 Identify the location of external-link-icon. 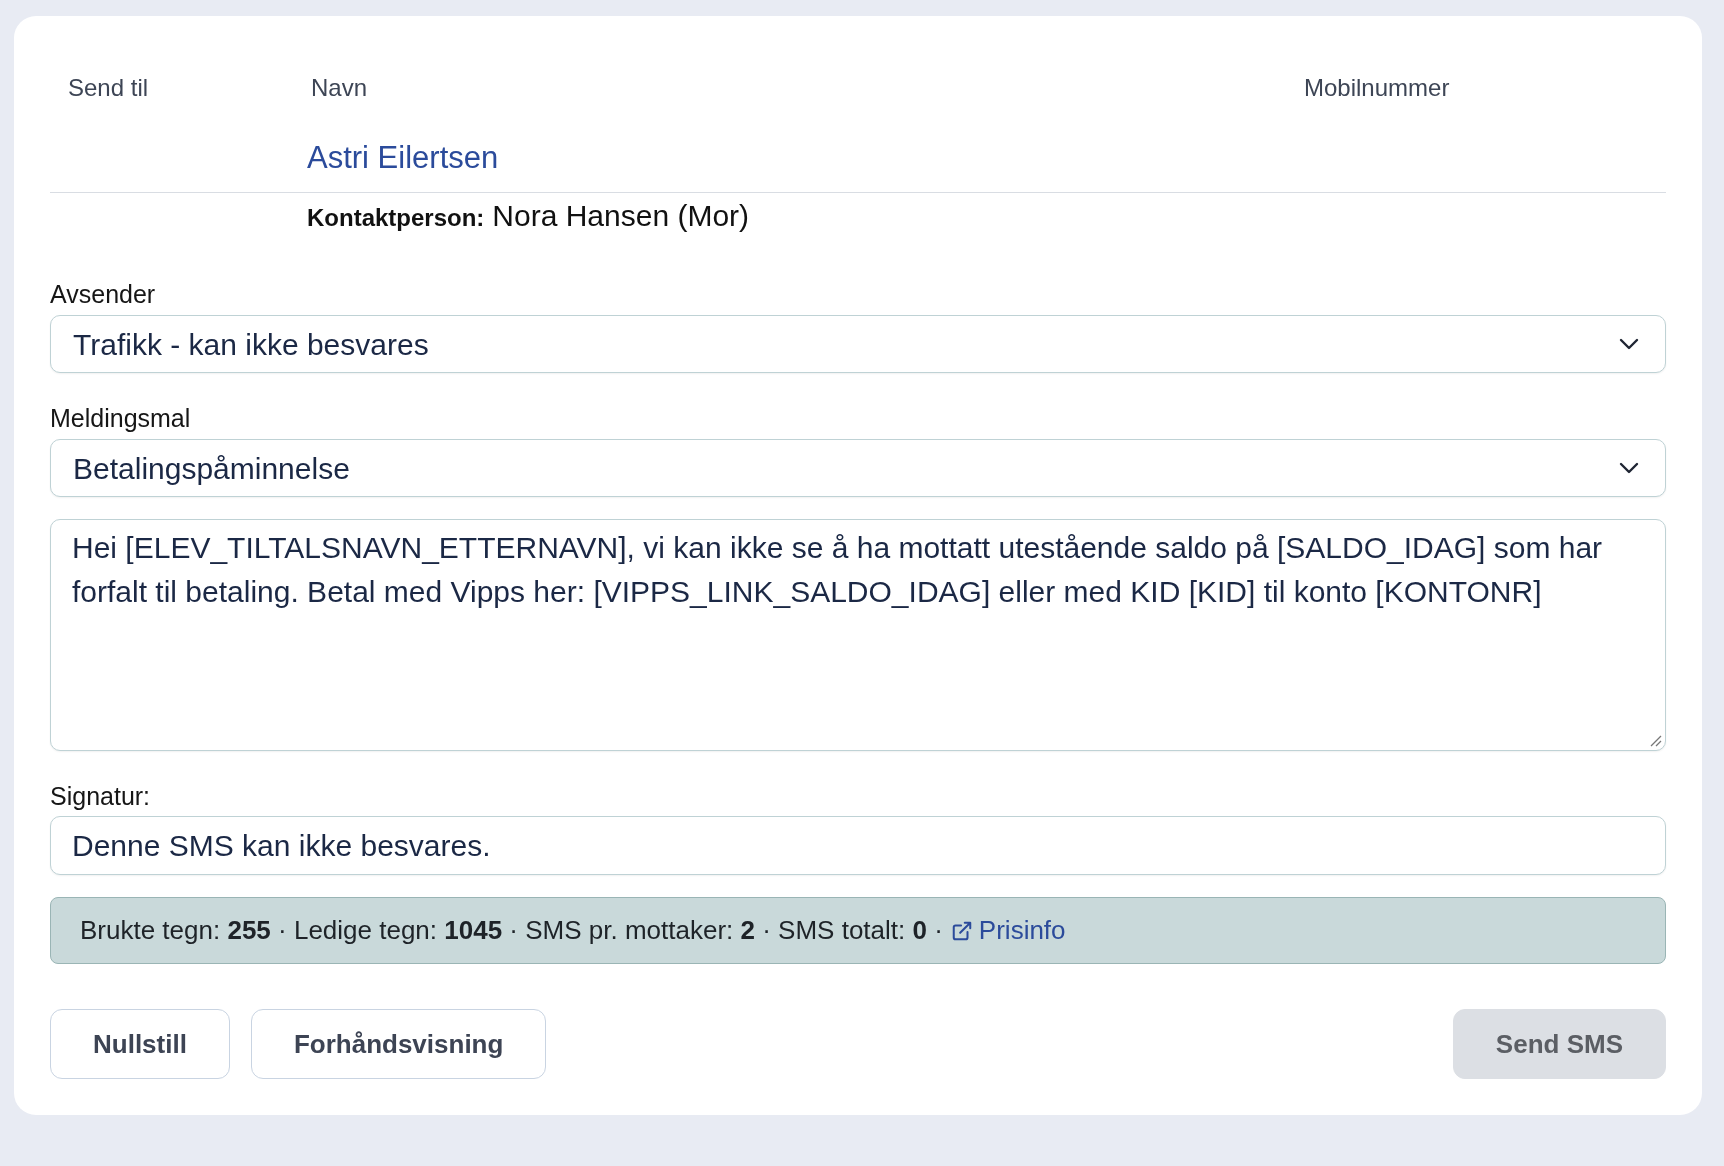
(961, 930).